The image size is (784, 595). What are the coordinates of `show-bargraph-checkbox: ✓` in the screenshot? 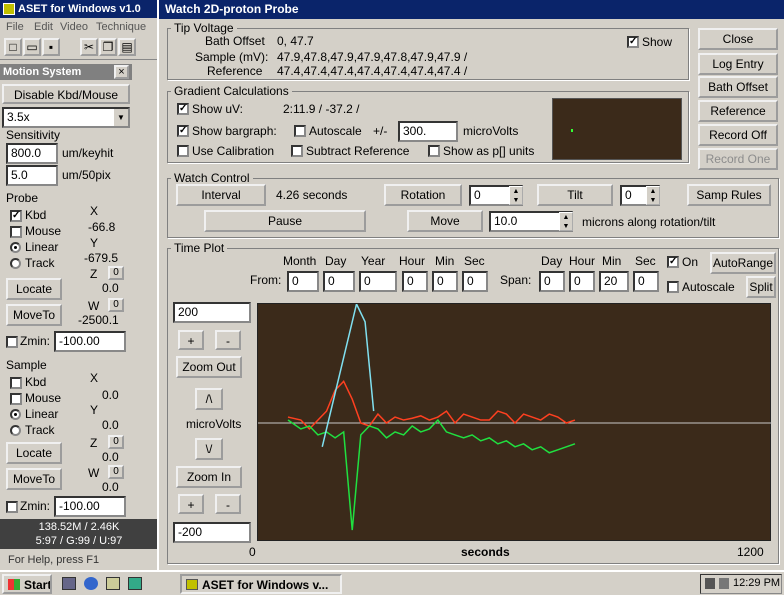 It's located at (183, 131).